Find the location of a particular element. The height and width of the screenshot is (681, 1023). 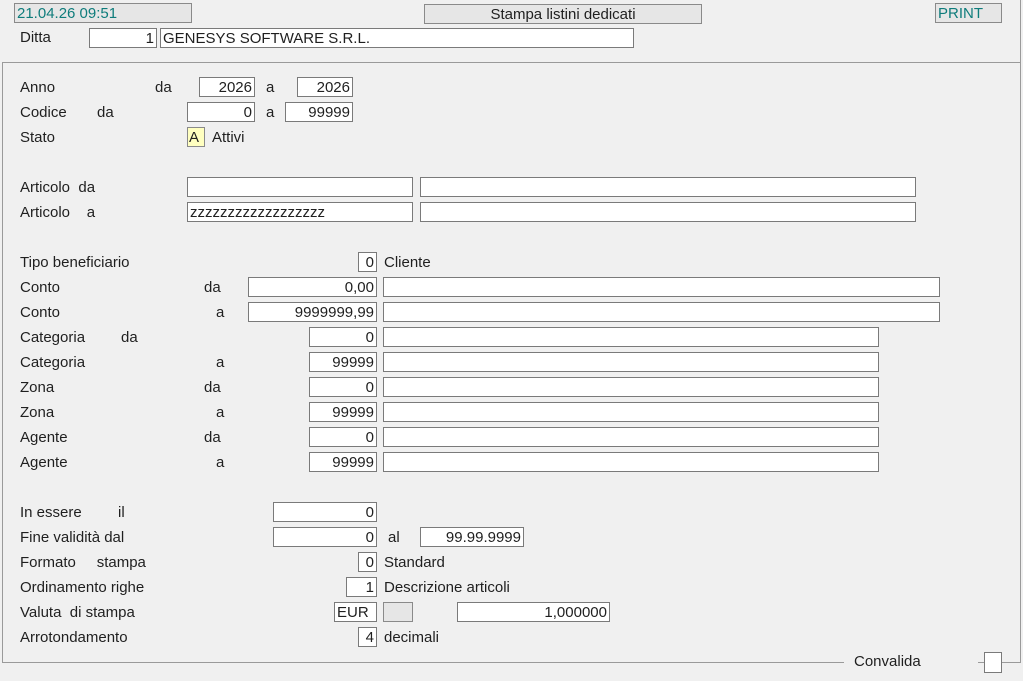

agente-a-suffix: a is located at coordinates (220, 462).